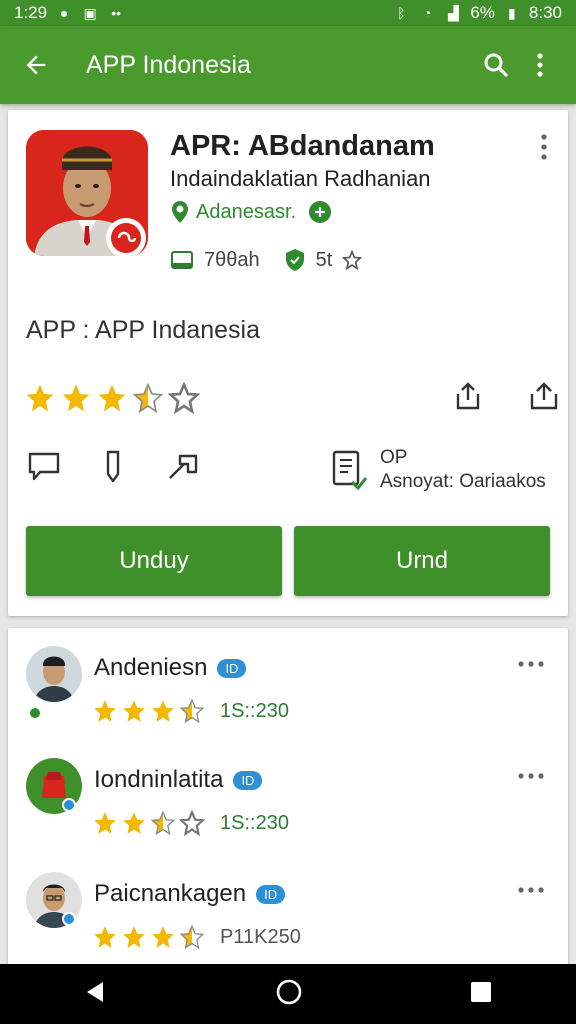 The width and height of the screenshot is (576, 1024). I want to click on upload-icon, so click(544, 396).